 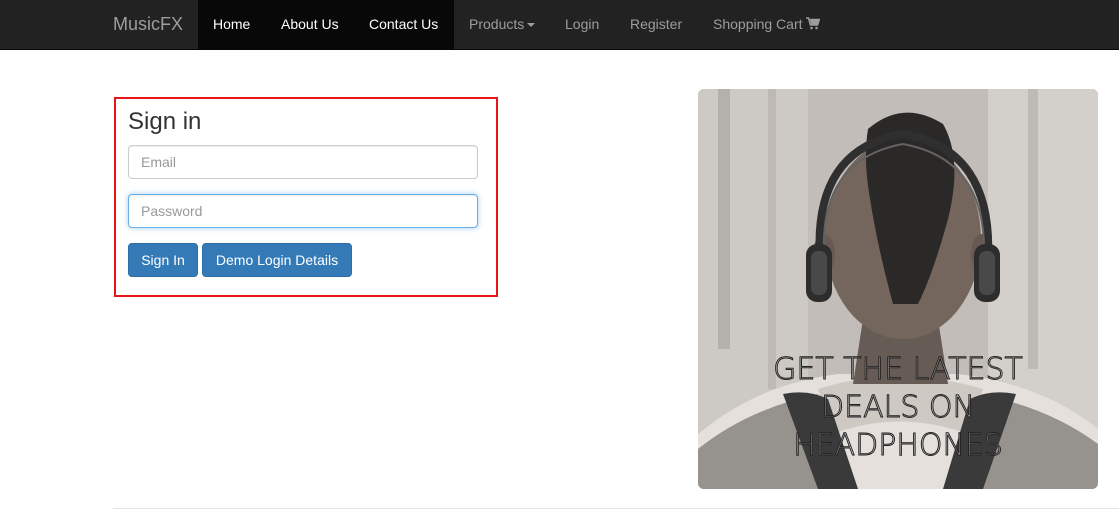 What do you see at coordinates (165, 121) in the screenshot?
I see `signin-title: Sign in` at bounding box center [165, 121].